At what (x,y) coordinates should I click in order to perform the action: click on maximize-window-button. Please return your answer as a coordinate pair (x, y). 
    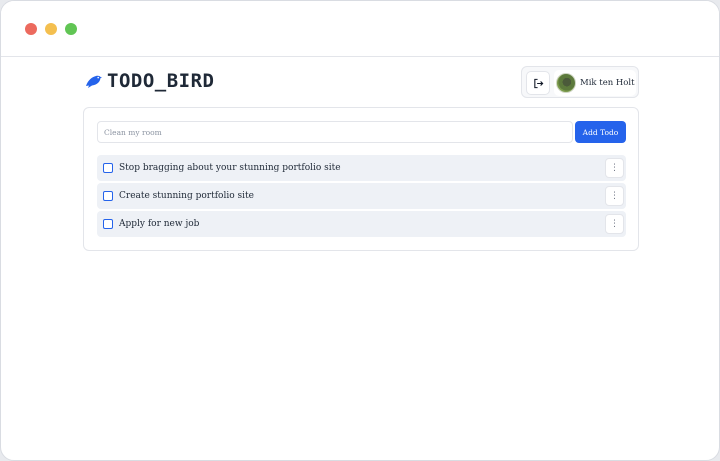
    Looking at the image, I should click on (71, 29).